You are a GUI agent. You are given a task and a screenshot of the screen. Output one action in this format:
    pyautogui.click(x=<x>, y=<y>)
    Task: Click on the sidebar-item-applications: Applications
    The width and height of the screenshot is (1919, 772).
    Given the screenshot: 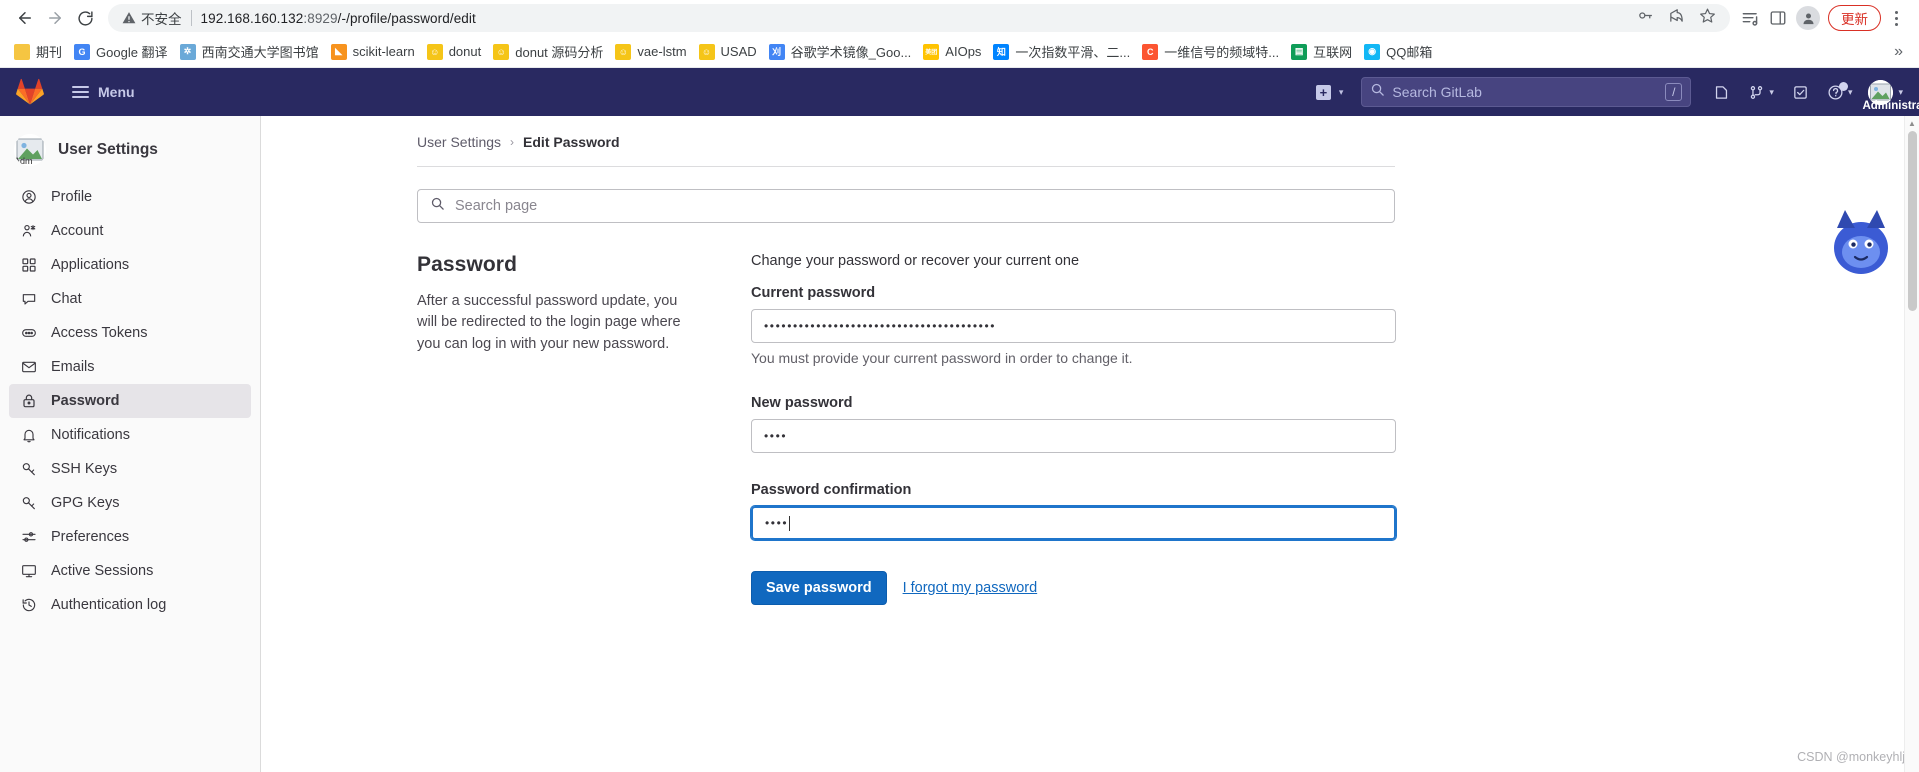 What is the action you would take?
    pyautogui.click(x=130, y=265)
    